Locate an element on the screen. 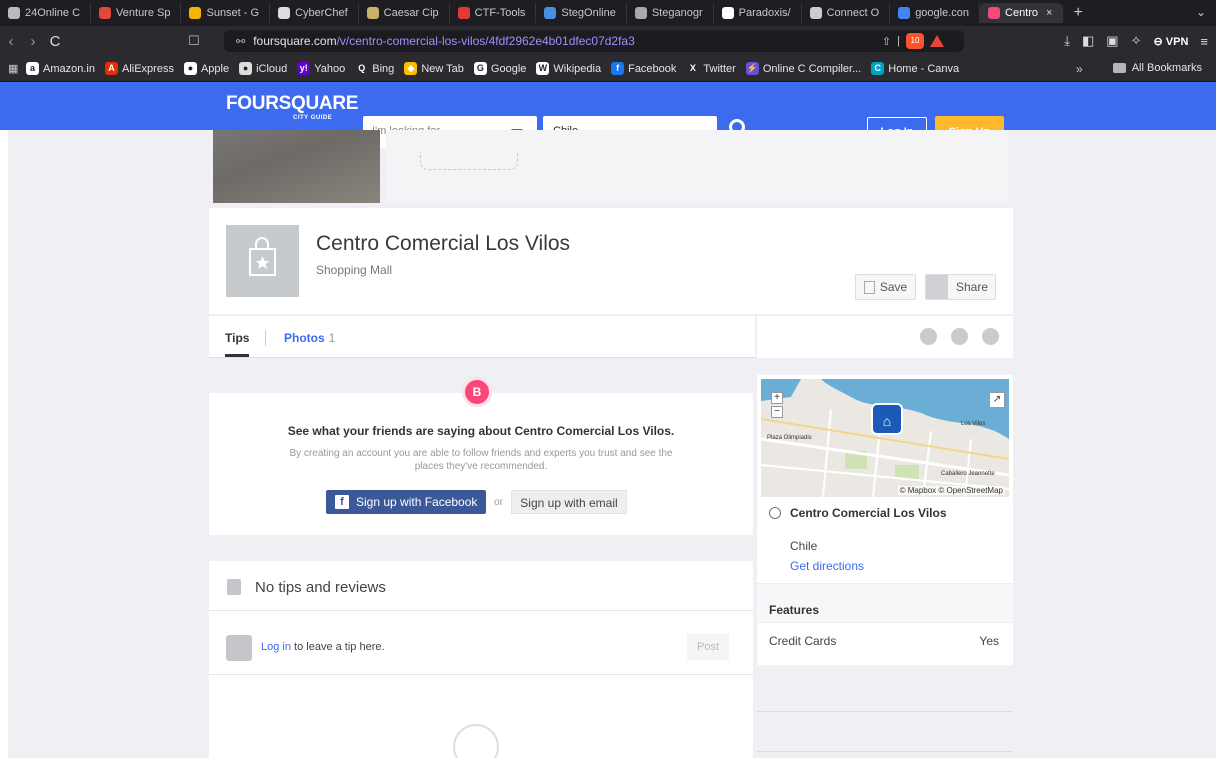 This screenshot has width=1216, height=758. expand-map-icon: ↗ is located at coordinates (997, 400).